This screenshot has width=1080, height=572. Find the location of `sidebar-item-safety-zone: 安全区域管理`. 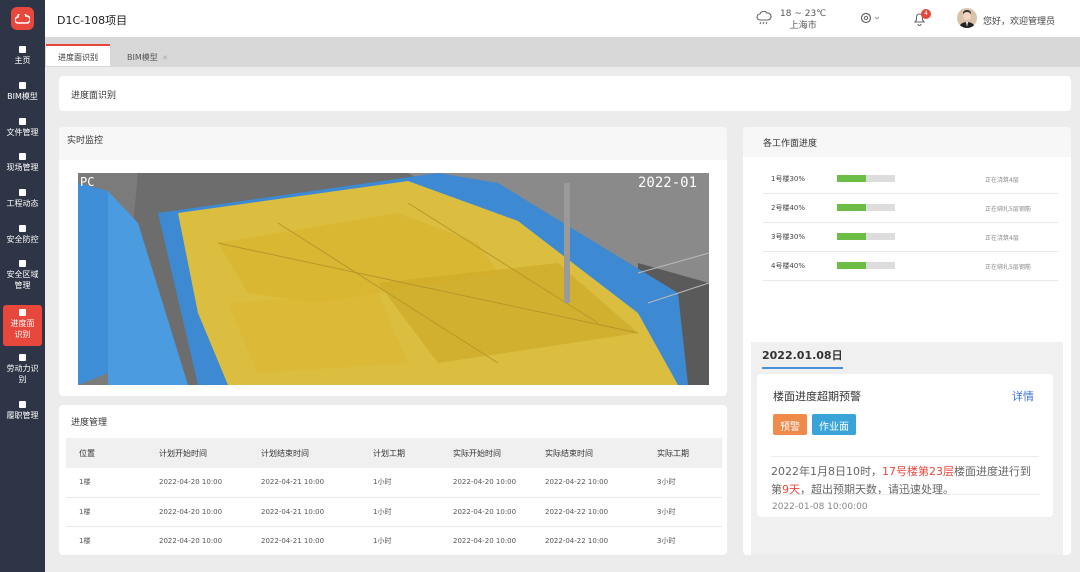

sidebar-item-safety-zone: 安全区域管理 is located at coordinates (22, 278).